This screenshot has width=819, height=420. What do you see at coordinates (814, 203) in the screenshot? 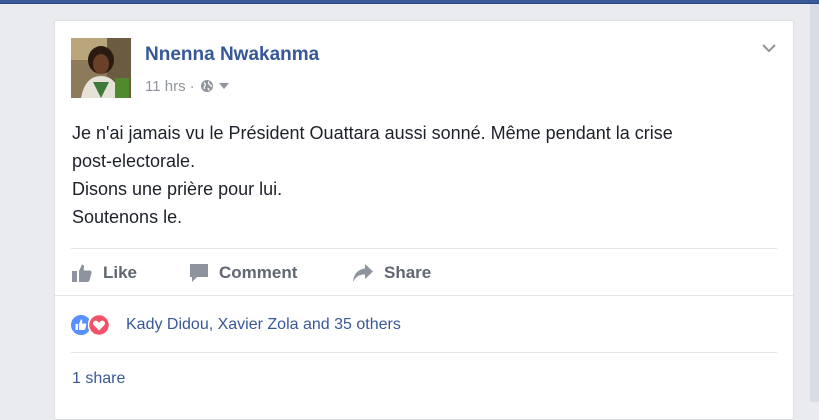
I see `right-scroll-edge` at bounding box center [814, 203].